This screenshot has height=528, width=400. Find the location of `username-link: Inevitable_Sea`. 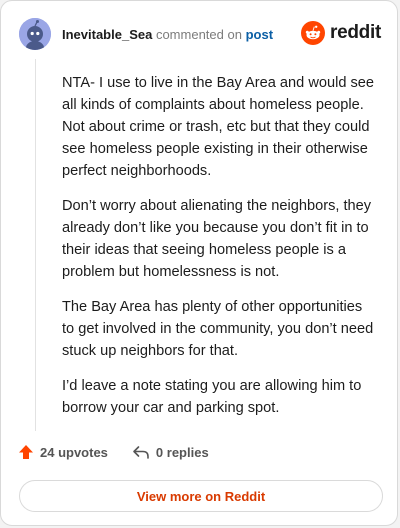

username-link: Inevitable_Sea is located at coordinates (107, 34).